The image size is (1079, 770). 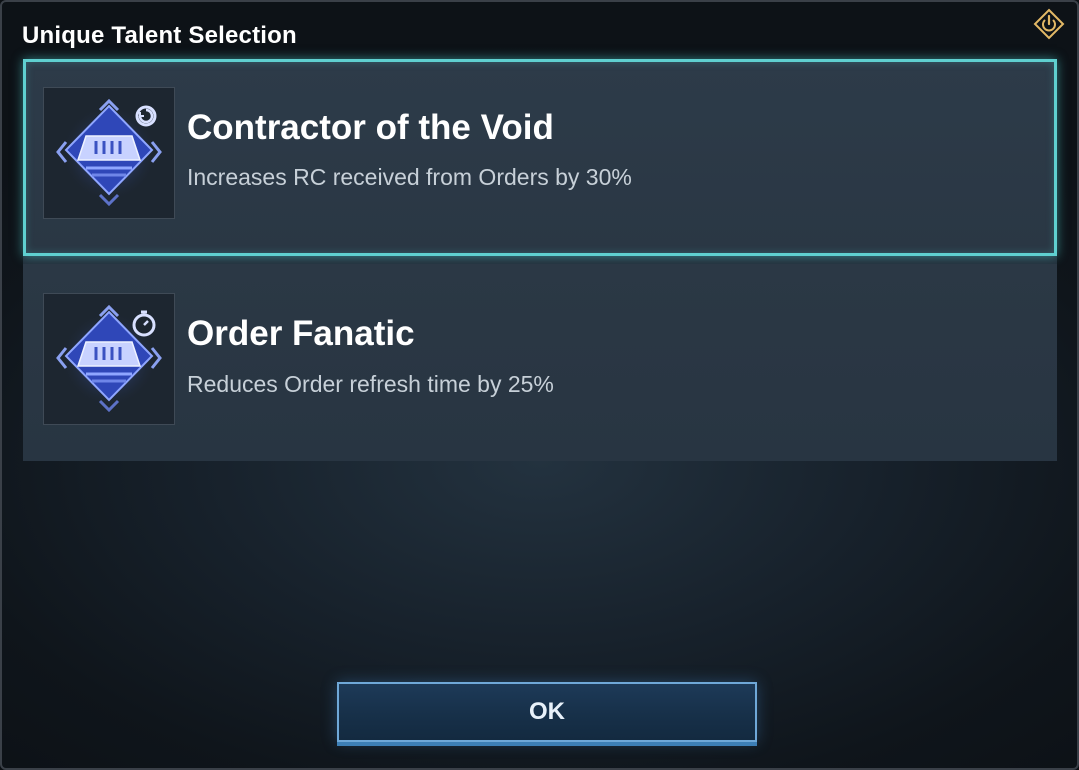 What do you see at coordinates (547, 712) in the screenshot?
I see `ok-button: OK` at bounding box center [547, 712].